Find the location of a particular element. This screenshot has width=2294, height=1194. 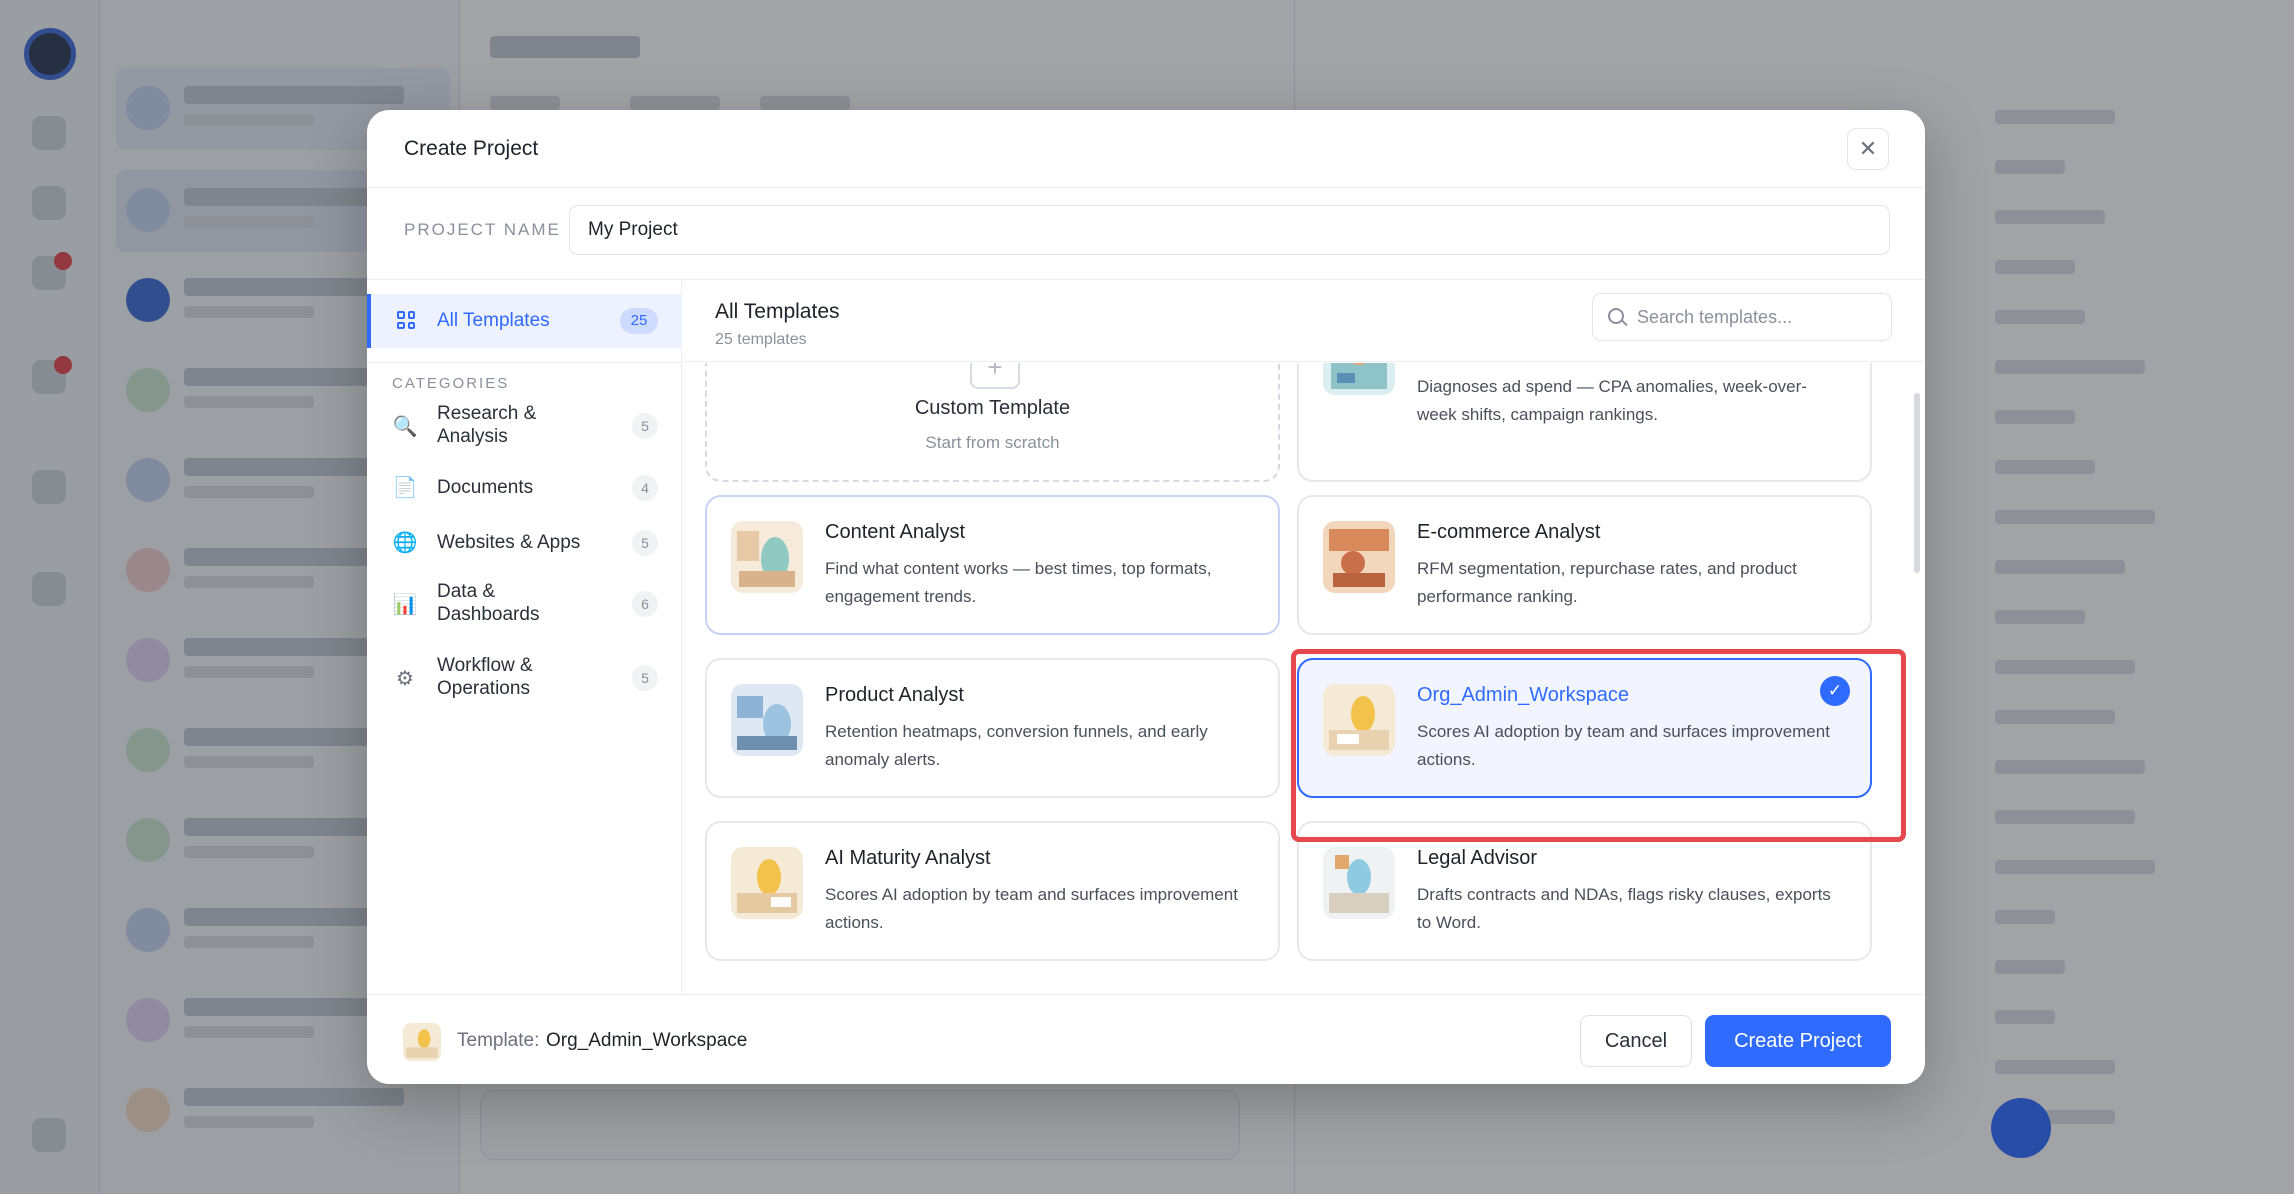

selected-template-thumbnail is located at coordinates (422, 1042).